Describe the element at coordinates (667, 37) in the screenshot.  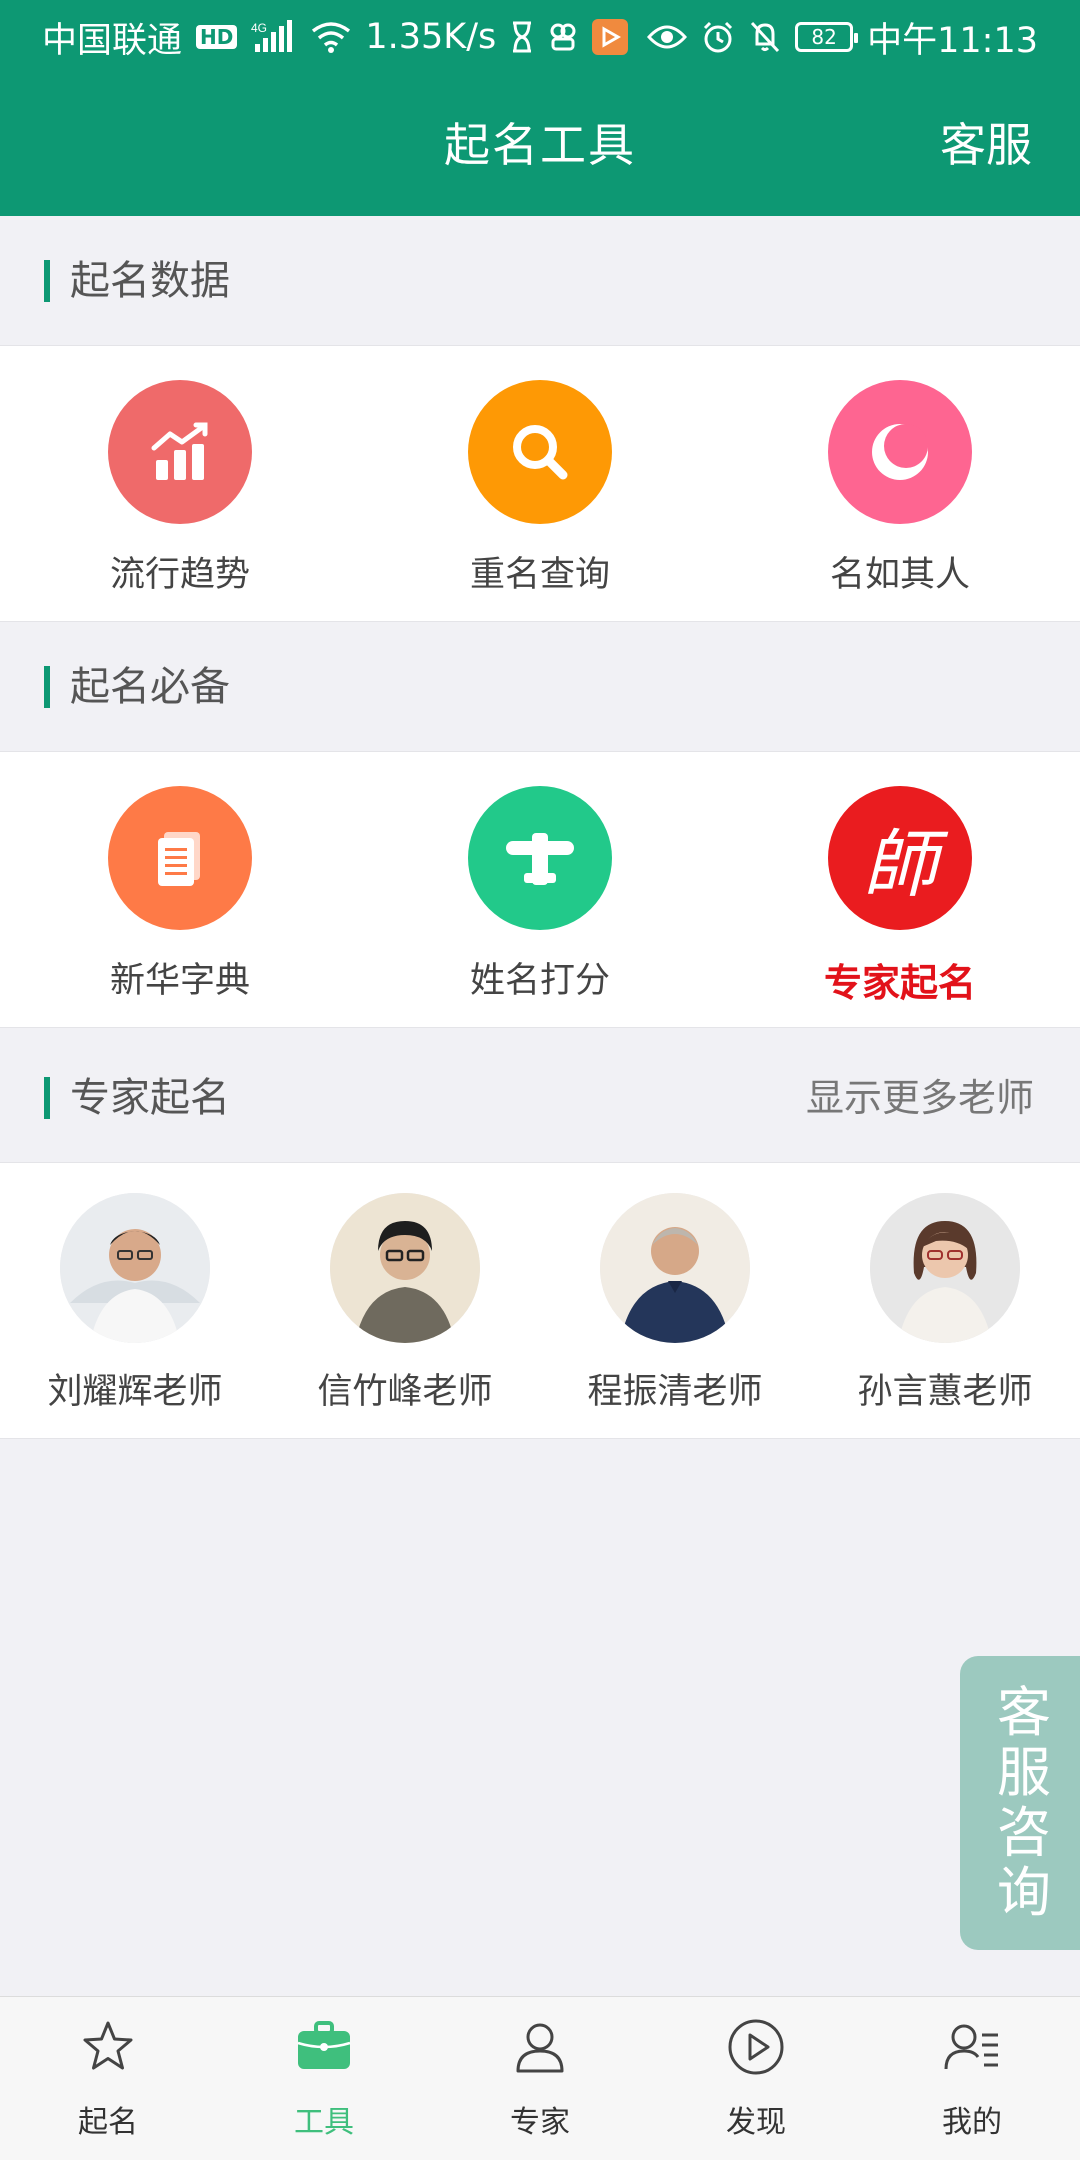
I see `eye-icon` at that location.